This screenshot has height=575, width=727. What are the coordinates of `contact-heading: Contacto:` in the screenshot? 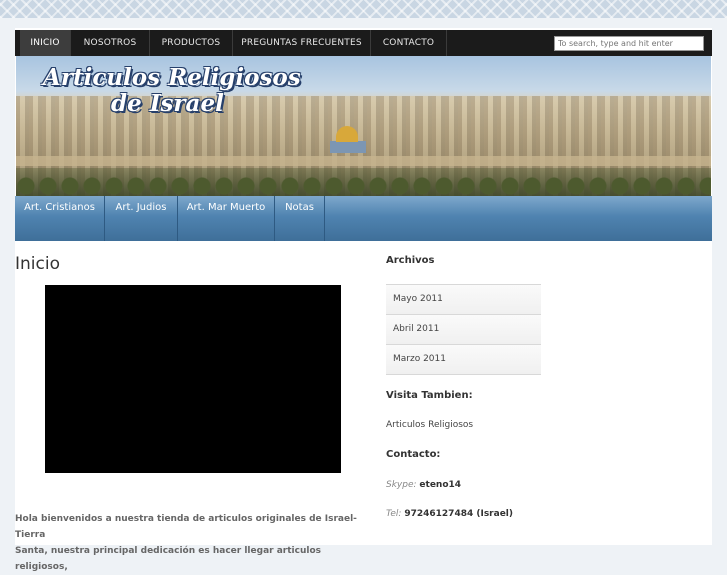 It's located at (413, 454).